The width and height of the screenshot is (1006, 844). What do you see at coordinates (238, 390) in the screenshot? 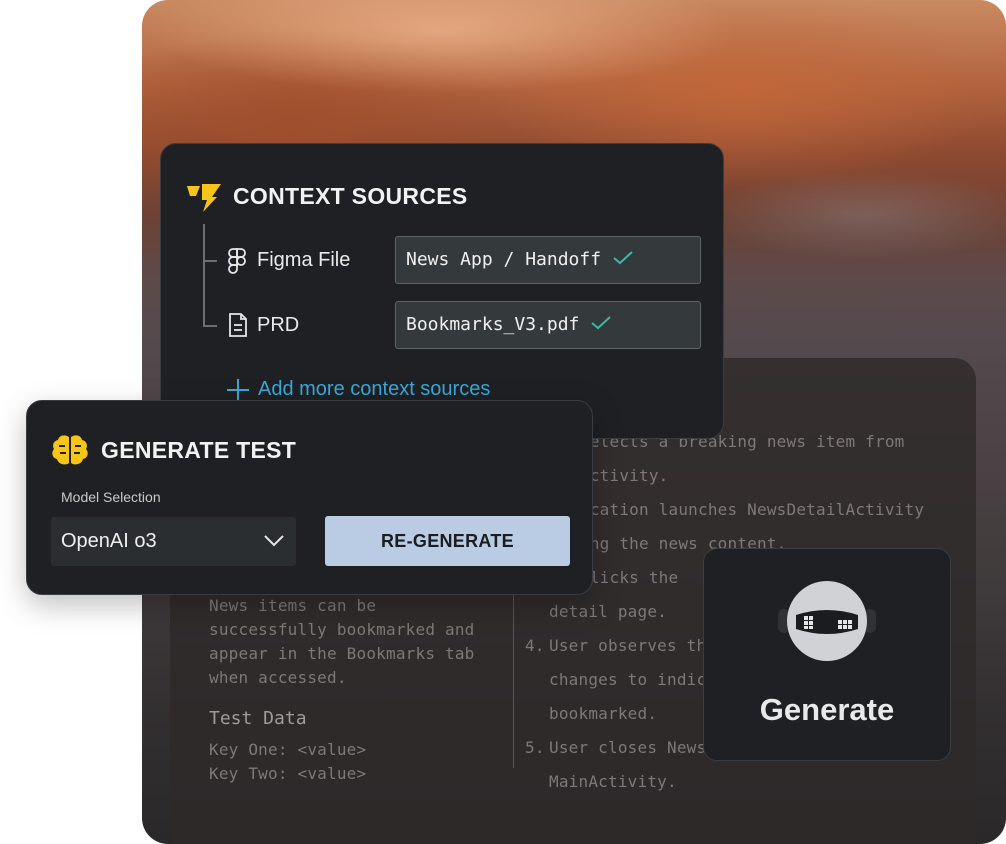
I see `plus-icon` at bounding box center [238, 390].